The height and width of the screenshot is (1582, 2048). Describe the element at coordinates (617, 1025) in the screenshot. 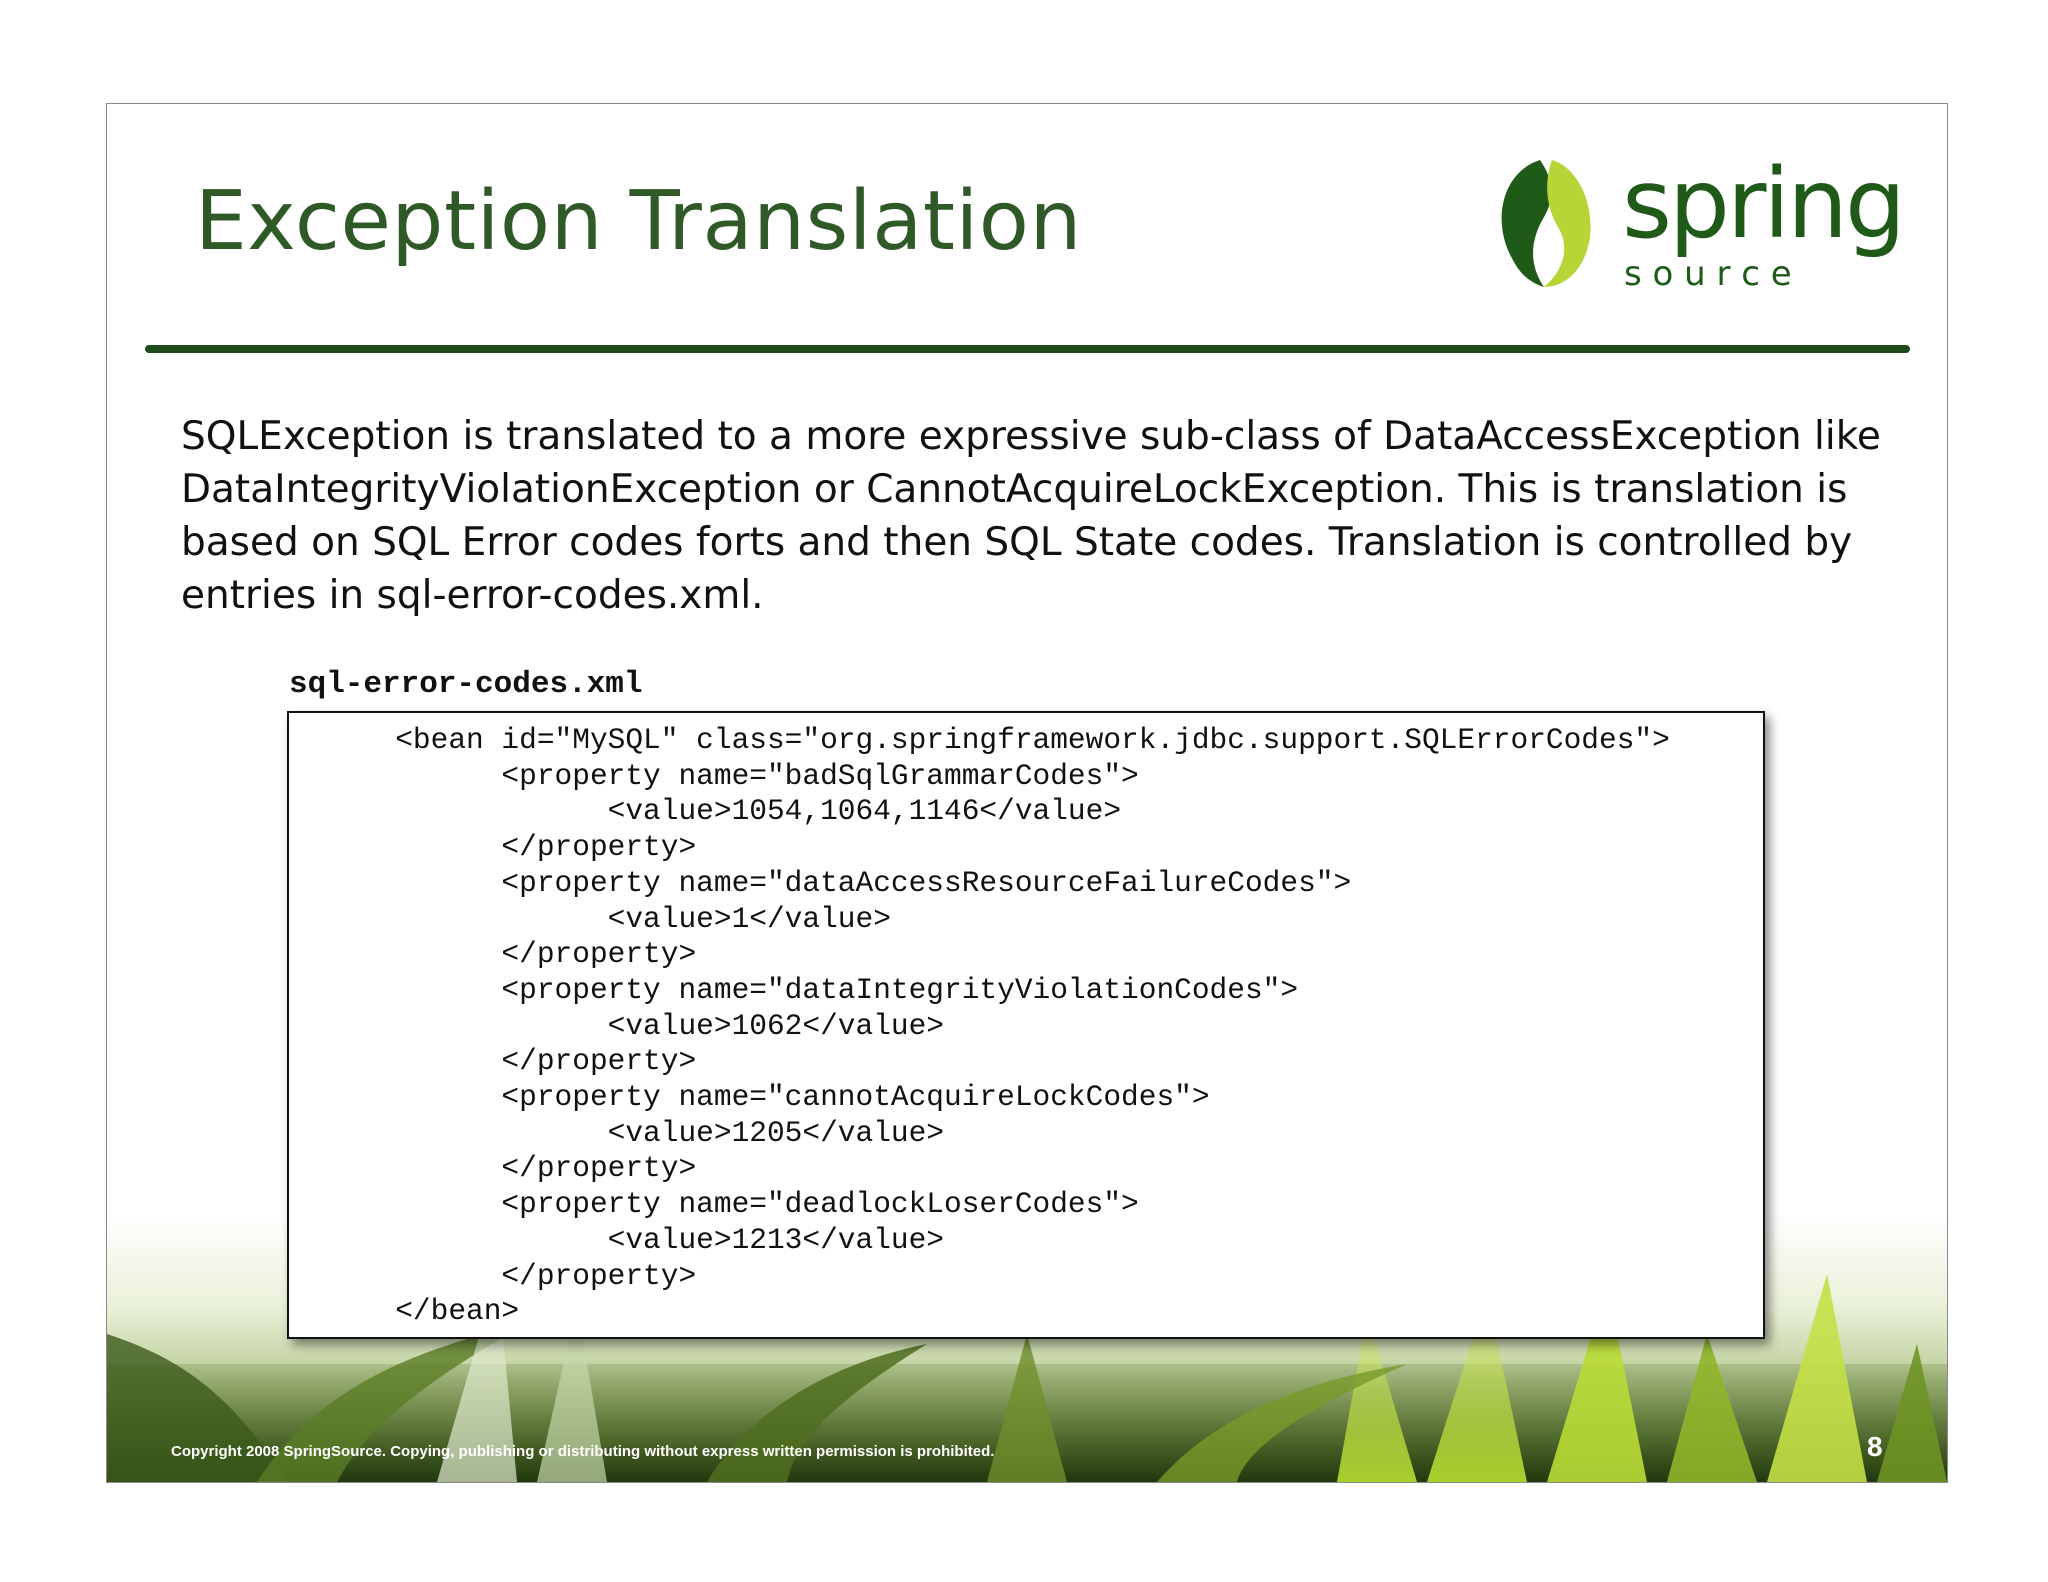

I see `code-line: <value>1062</value>` at that location.